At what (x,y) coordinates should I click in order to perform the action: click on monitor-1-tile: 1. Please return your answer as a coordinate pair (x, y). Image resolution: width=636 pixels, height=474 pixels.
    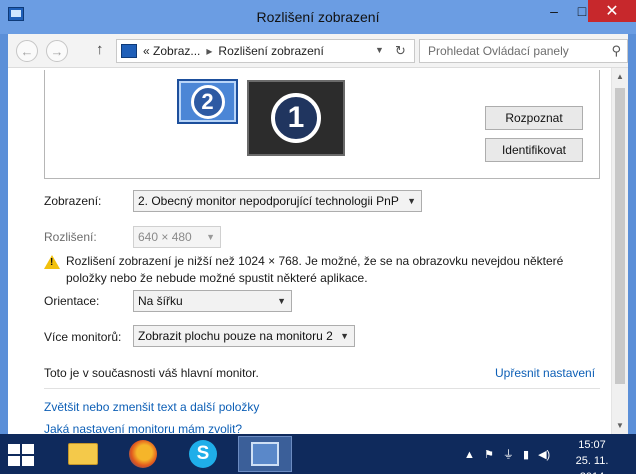
    Looking at the image, I should click on (296, 118).